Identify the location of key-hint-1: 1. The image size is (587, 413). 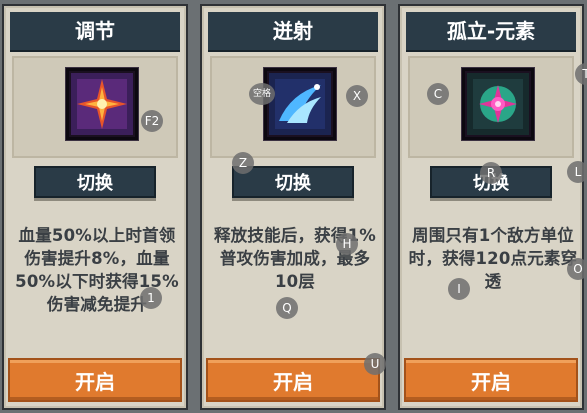
(151, 298).